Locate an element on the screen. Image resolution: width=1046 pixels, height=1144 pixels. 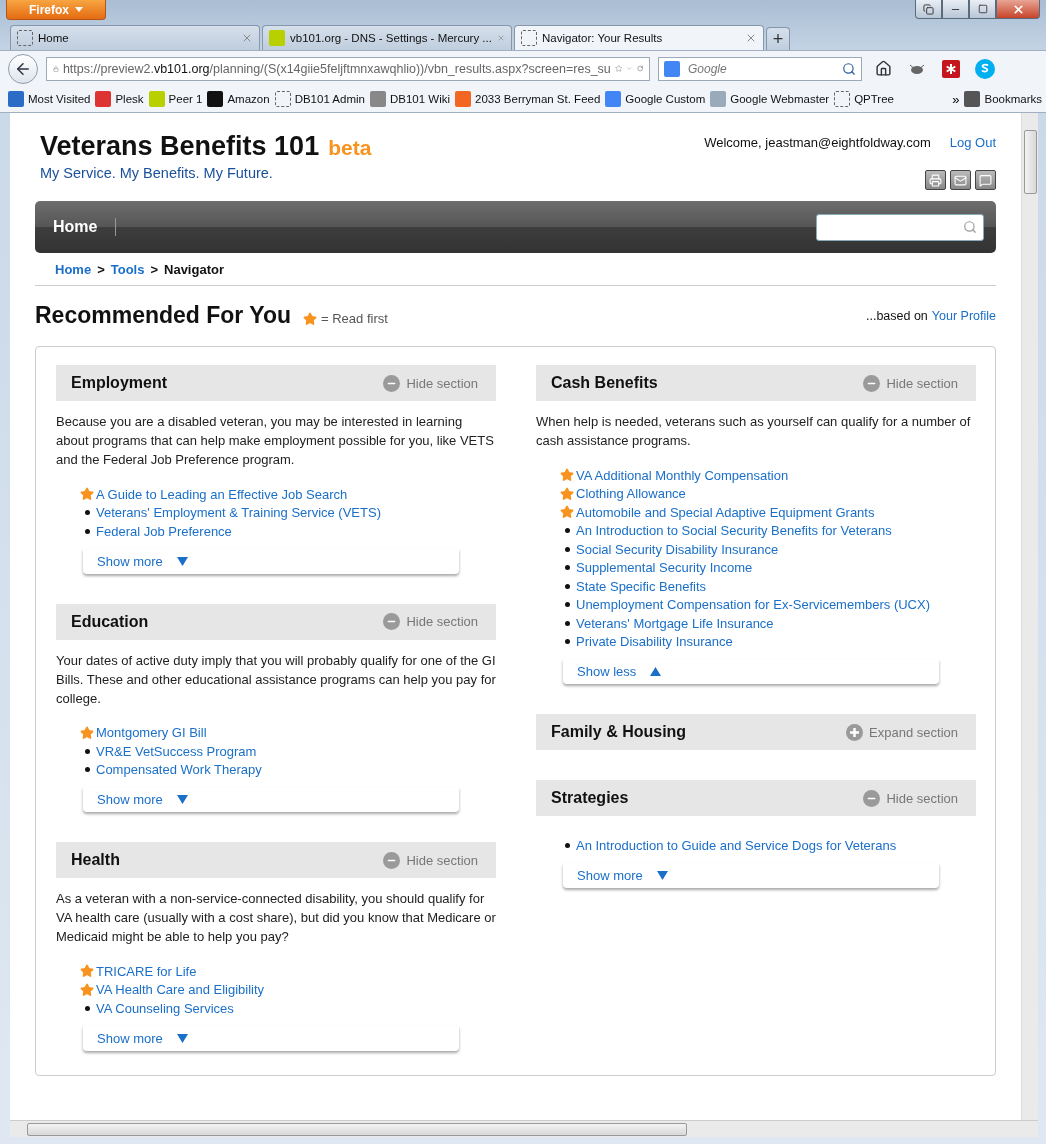
search-field: Google is located at coordinates (760, 68).